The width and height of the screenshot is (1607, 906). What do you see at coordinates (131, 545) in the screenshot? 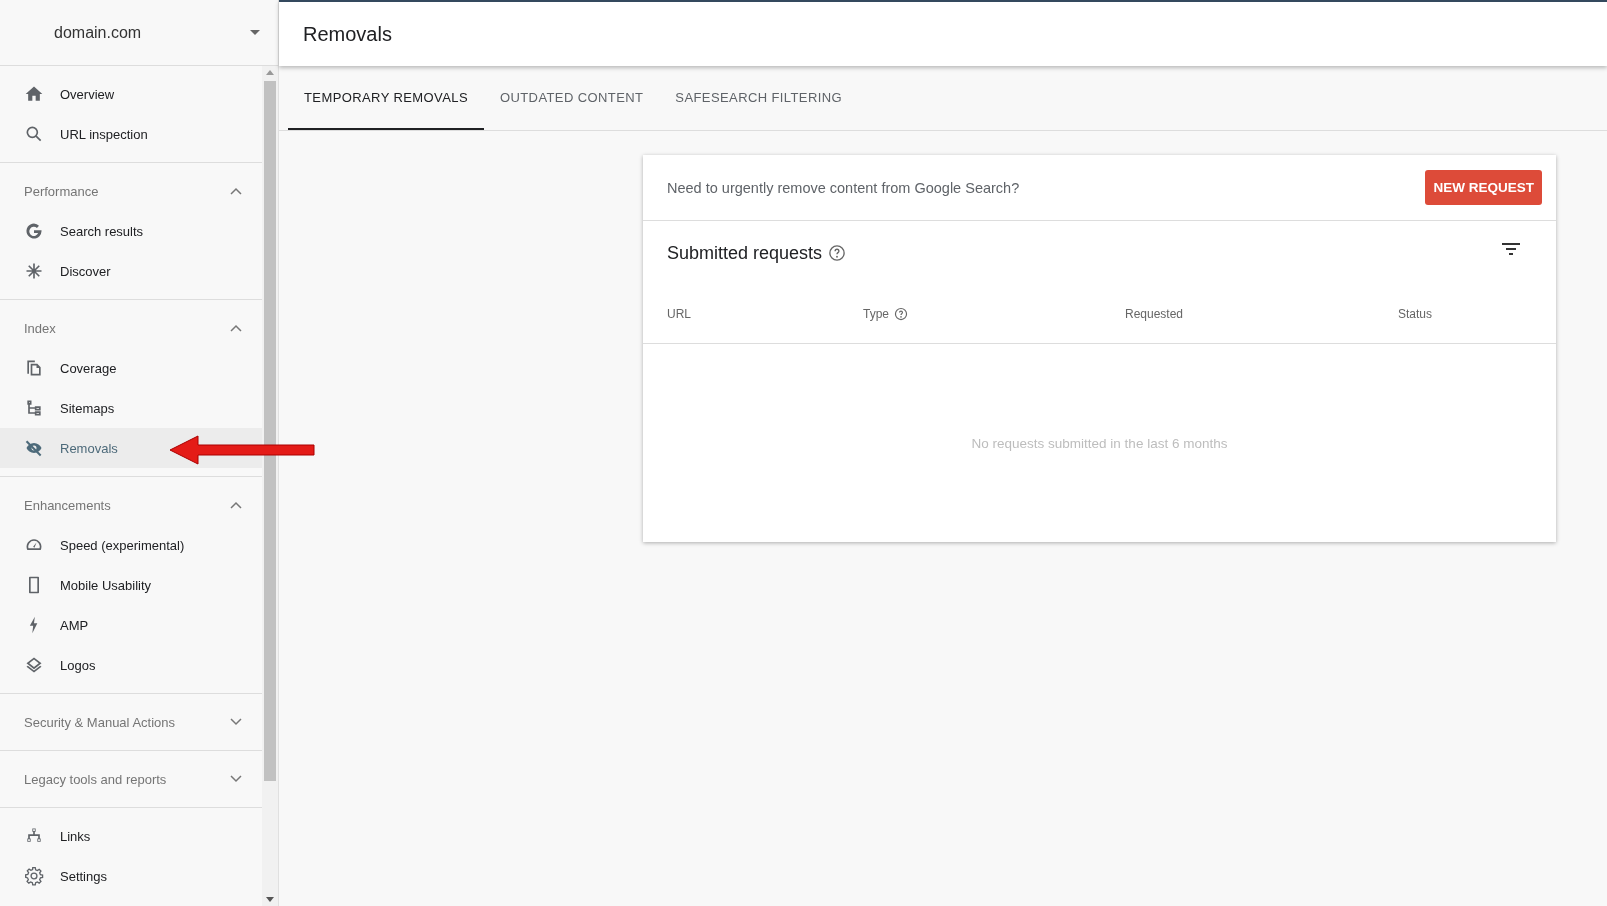
I see `nav-item: Speed (experimental)` at bounding box center [131, 545].